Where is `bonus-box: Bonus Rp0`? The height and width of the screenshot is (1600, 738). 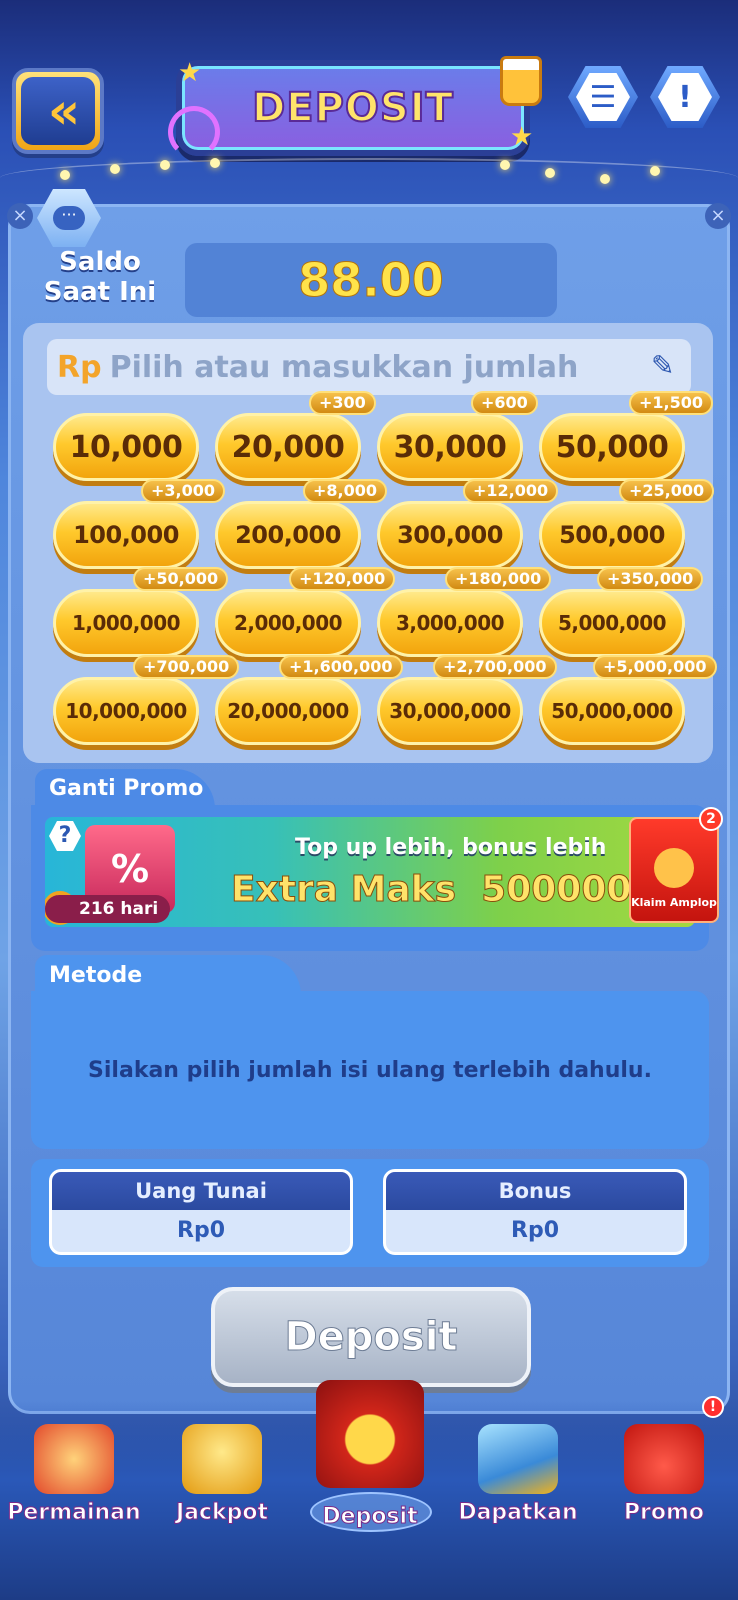 bonus-box: Bonus Rp0 is located at coordinates (535, 1212).